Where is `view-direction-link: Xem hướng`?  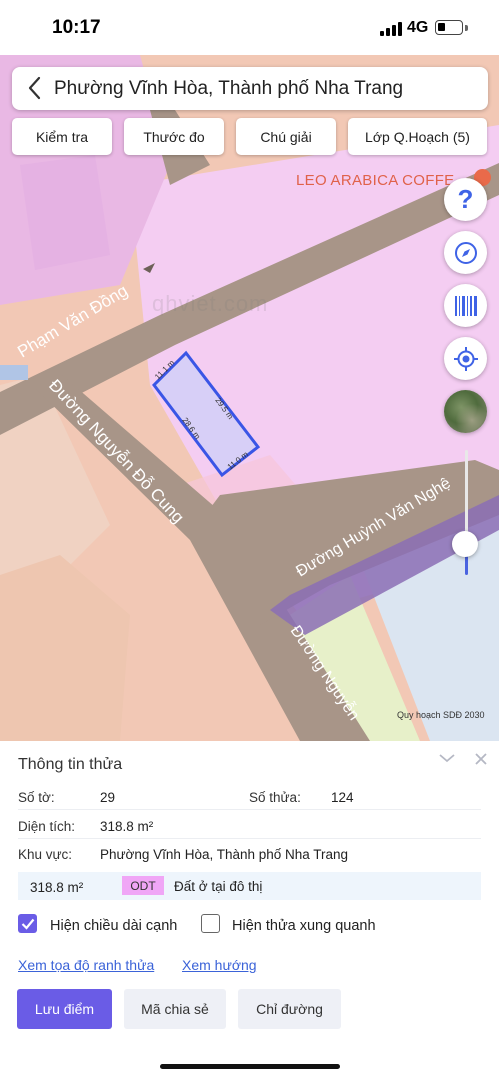
view-direction-link: Xem hướng is located at coordinates (219, 965).